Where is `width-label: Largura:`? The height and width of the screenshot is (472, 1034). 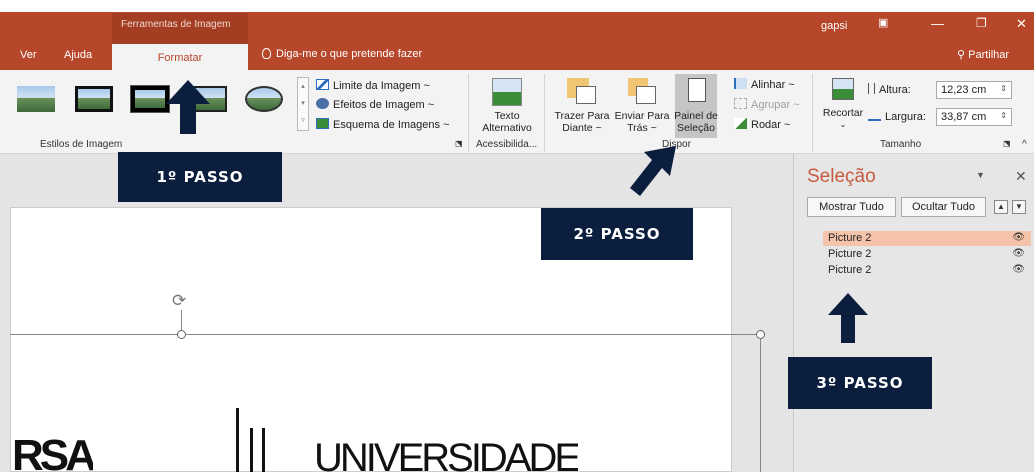 width-label: Largura: is located at coordinates (897, 116).